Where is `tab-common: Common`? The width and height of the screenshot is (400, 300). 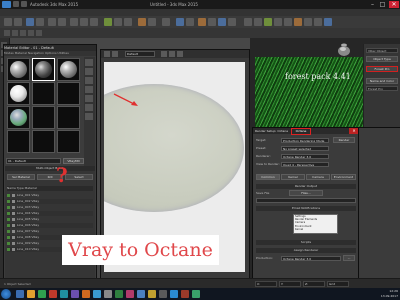 tab-common: Common is located at coordinates (268, 177).